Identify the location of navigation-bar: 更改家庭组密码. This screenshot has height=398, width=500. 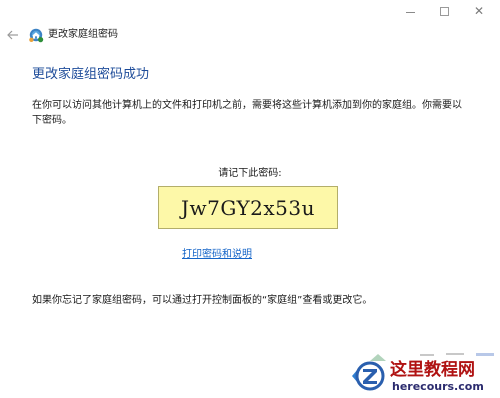
(150, 36).